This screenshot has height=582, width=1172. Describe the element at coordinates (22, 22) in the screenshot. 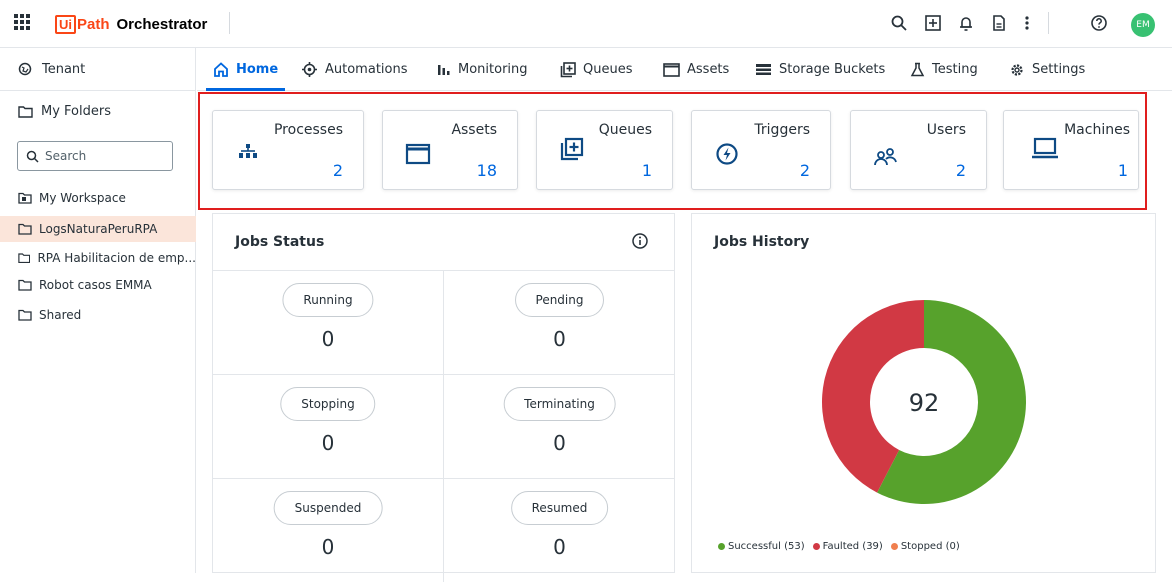

I see `apps-grid-icon` at that location.